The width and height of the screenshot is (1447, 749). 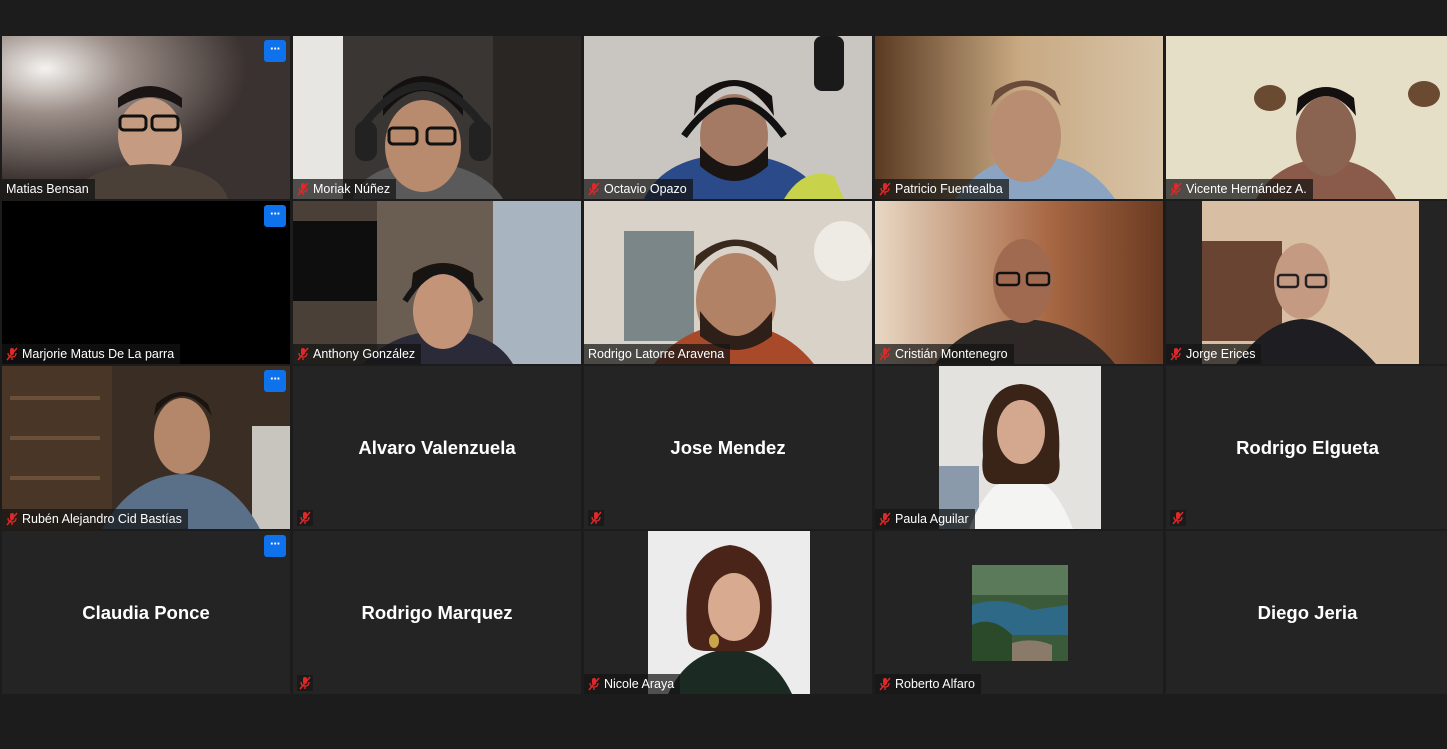 What do you see at coordinates (935, 684) in the screenshot?
I see `participant-name: Roberto Alfaro` at bounding box center [935, 684].